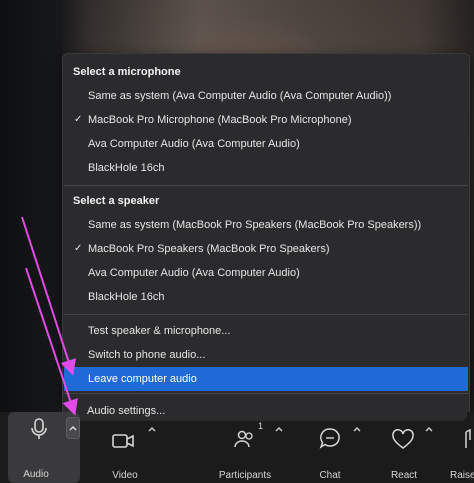 The image size is (474, 483). What do you see at coordinates (462, 475) in the screenshot?
I see `raise-label: Raise` at bounding box center [462, 475].